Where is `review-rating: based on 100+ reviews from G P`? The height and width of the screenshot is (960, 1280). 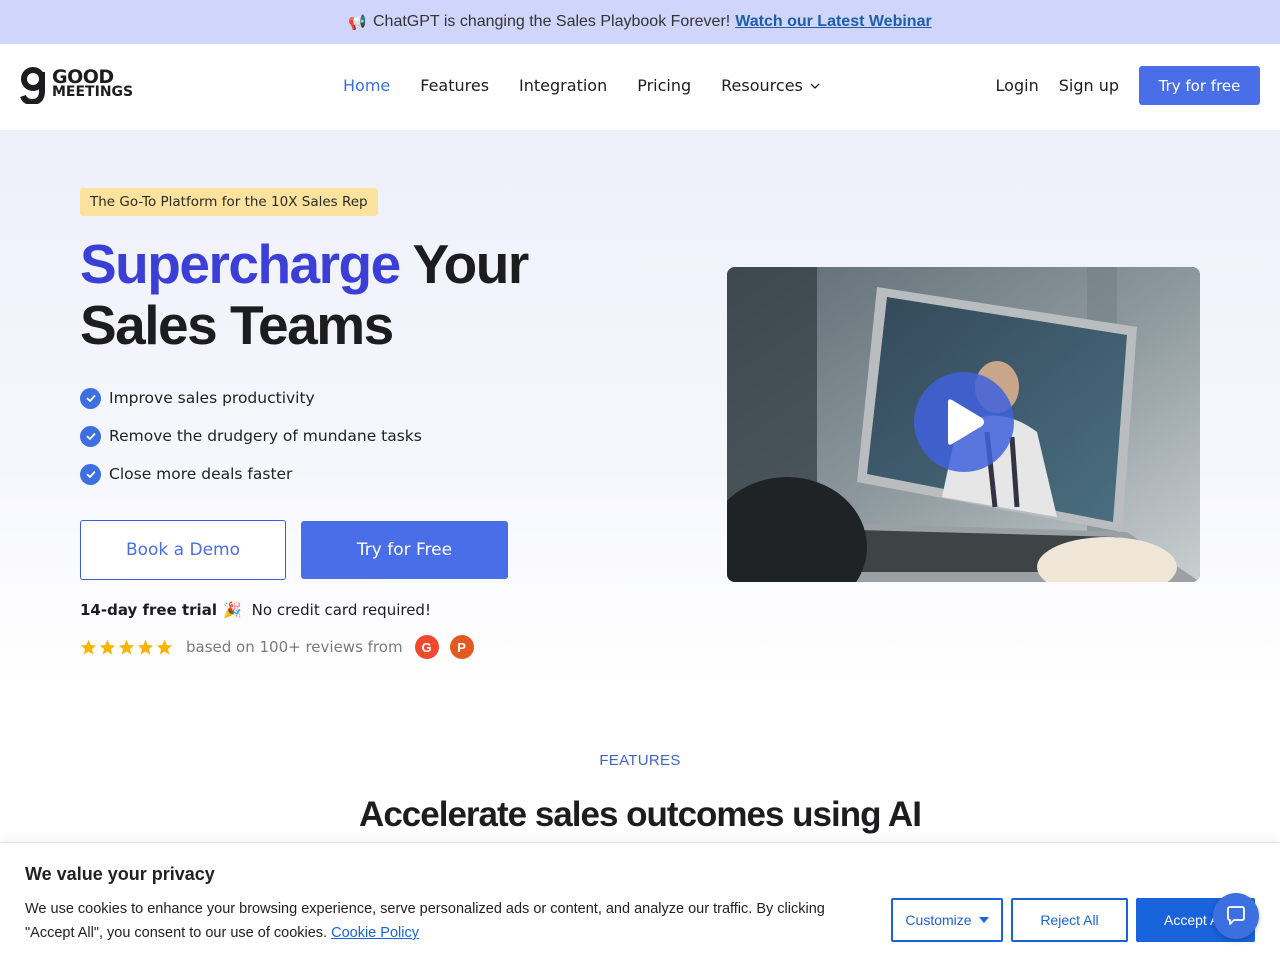
review-rating: based on 100+ reviews from G P is located at coordinates (277, 647).